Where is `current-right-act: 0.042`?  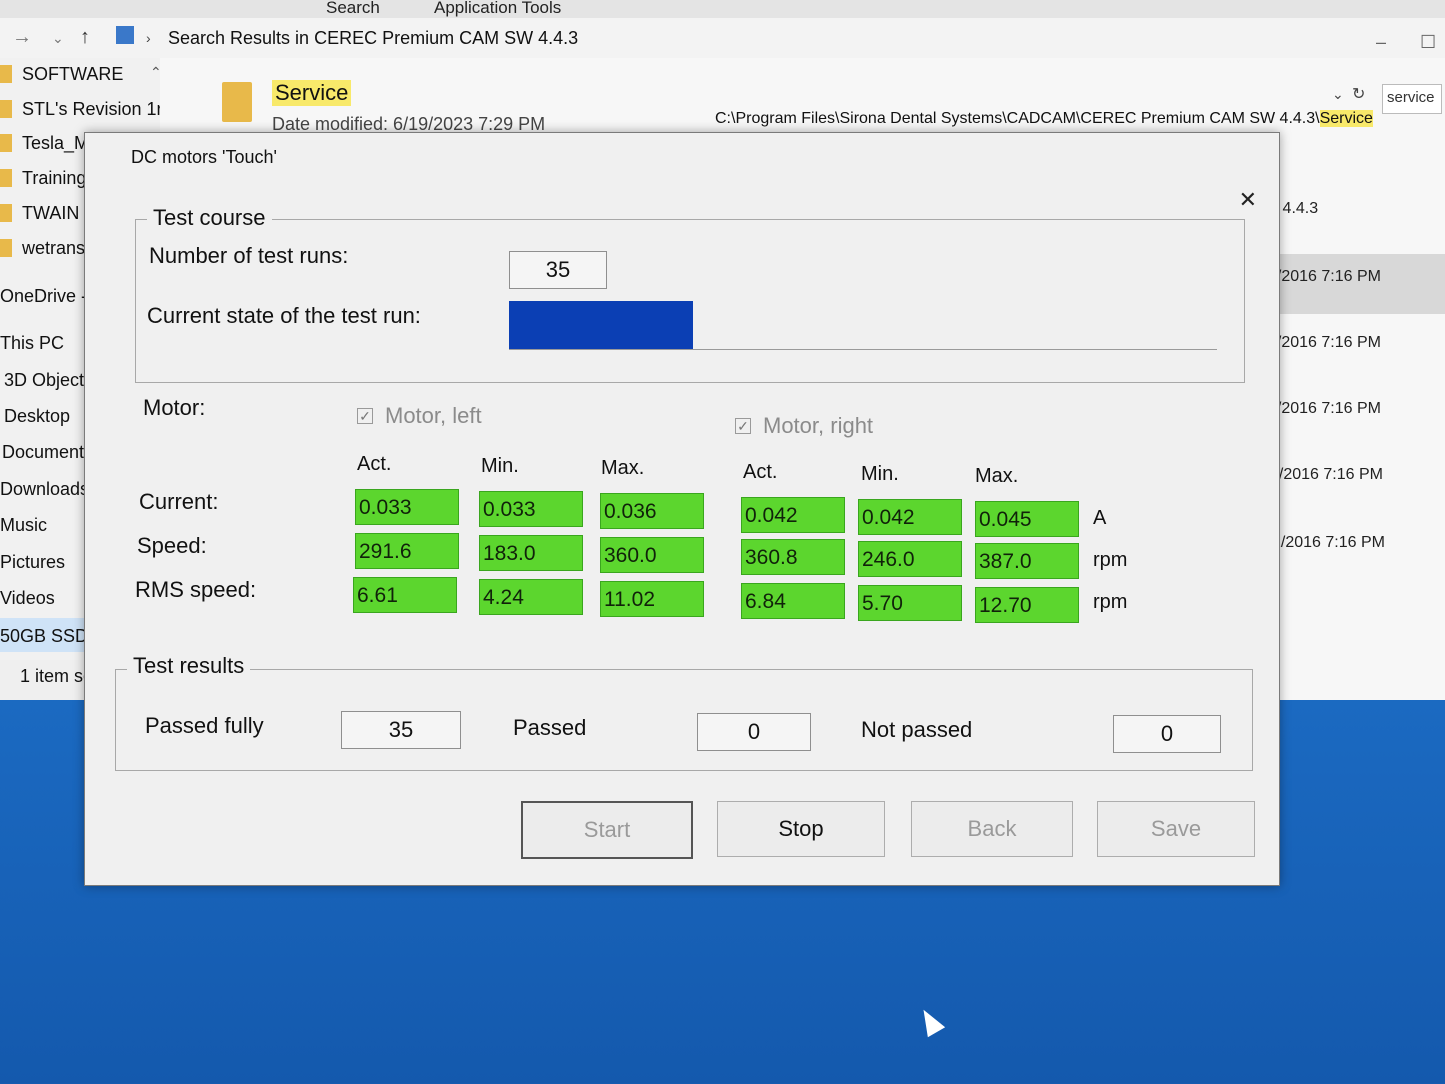
current-right-act: 0.042 is located at coordinates (793, 515).